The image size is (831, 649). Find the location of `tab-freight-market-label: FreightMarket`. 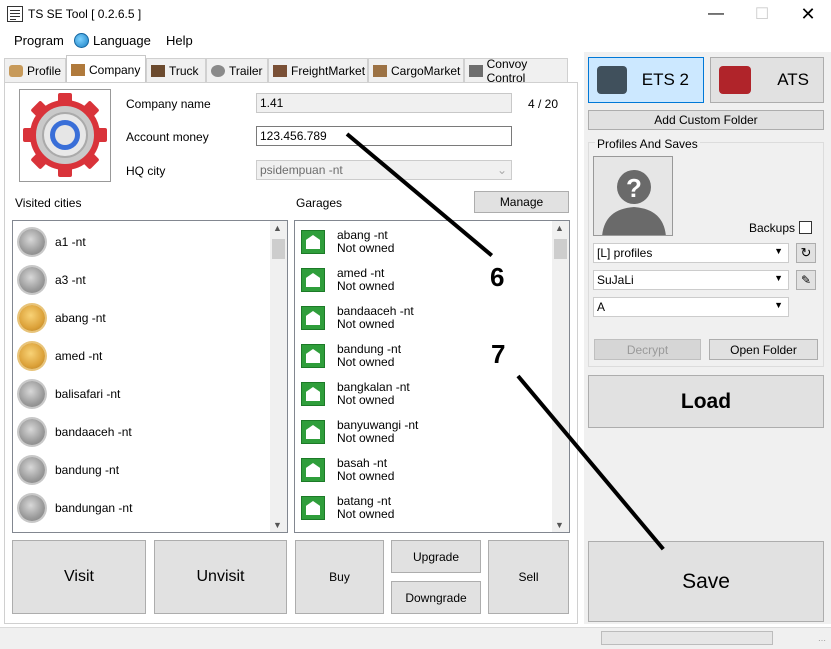

tab-freight-market-label: FreightMarket is located at coordinates (328, 70).